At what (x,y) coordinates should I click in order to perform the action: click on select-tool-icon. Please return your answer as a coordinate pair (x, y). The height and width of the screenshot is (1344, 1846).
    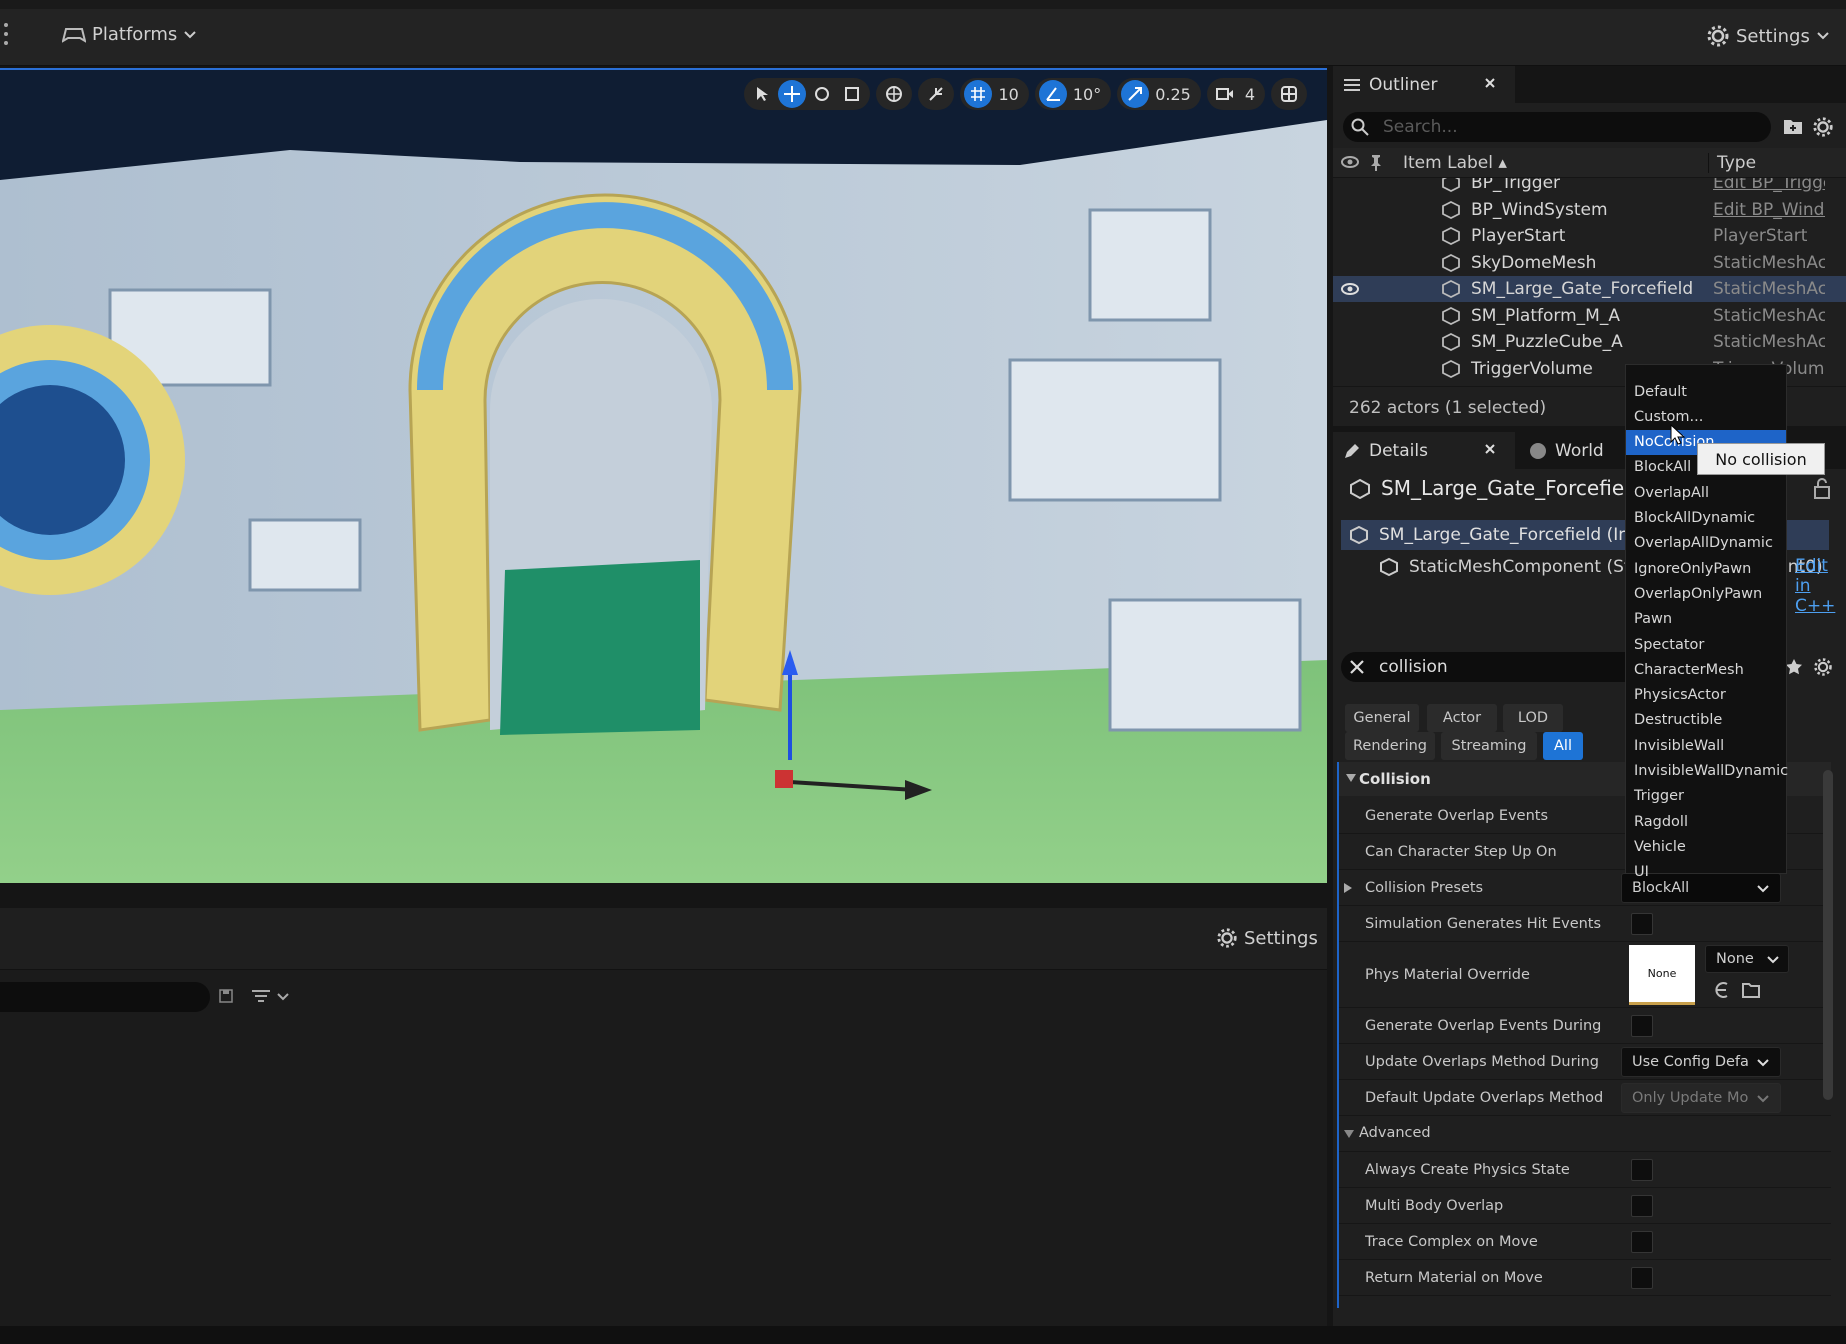
    Looking at the image, I should click on (762, 94).